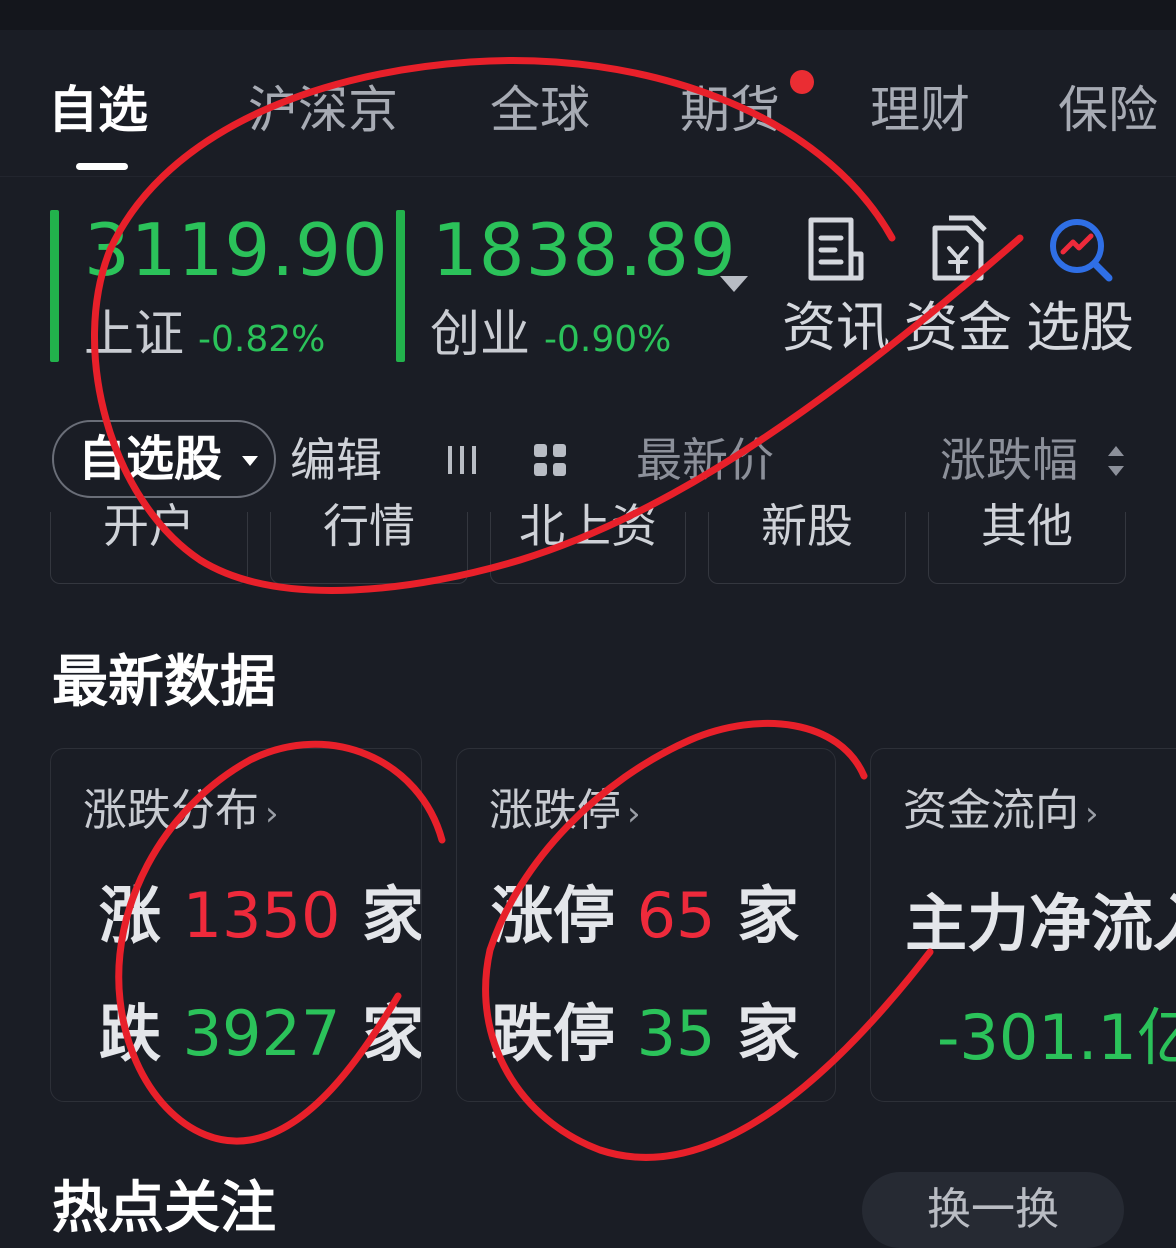  What do you see at coordinates (130, 1033) in the screenshot?
I see `down-label: 跌` at bounding box center [130, 1033].